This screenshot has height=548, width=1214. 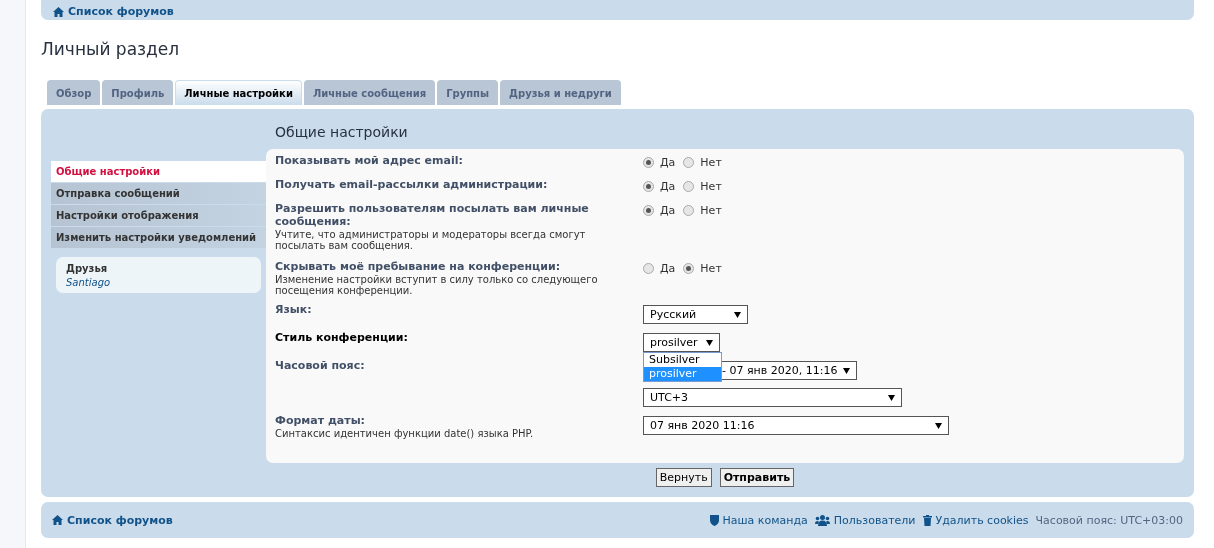 I want to click on setting-label: Стиль конференции:, so click(x=342, y=337).